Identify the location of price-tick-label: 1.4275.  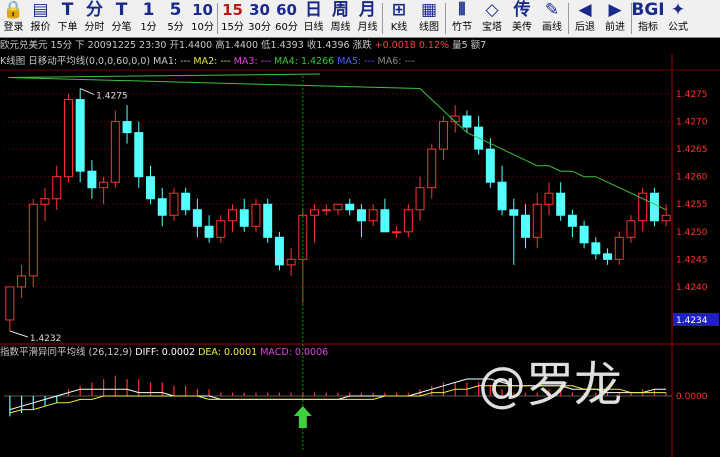
(692, 95).